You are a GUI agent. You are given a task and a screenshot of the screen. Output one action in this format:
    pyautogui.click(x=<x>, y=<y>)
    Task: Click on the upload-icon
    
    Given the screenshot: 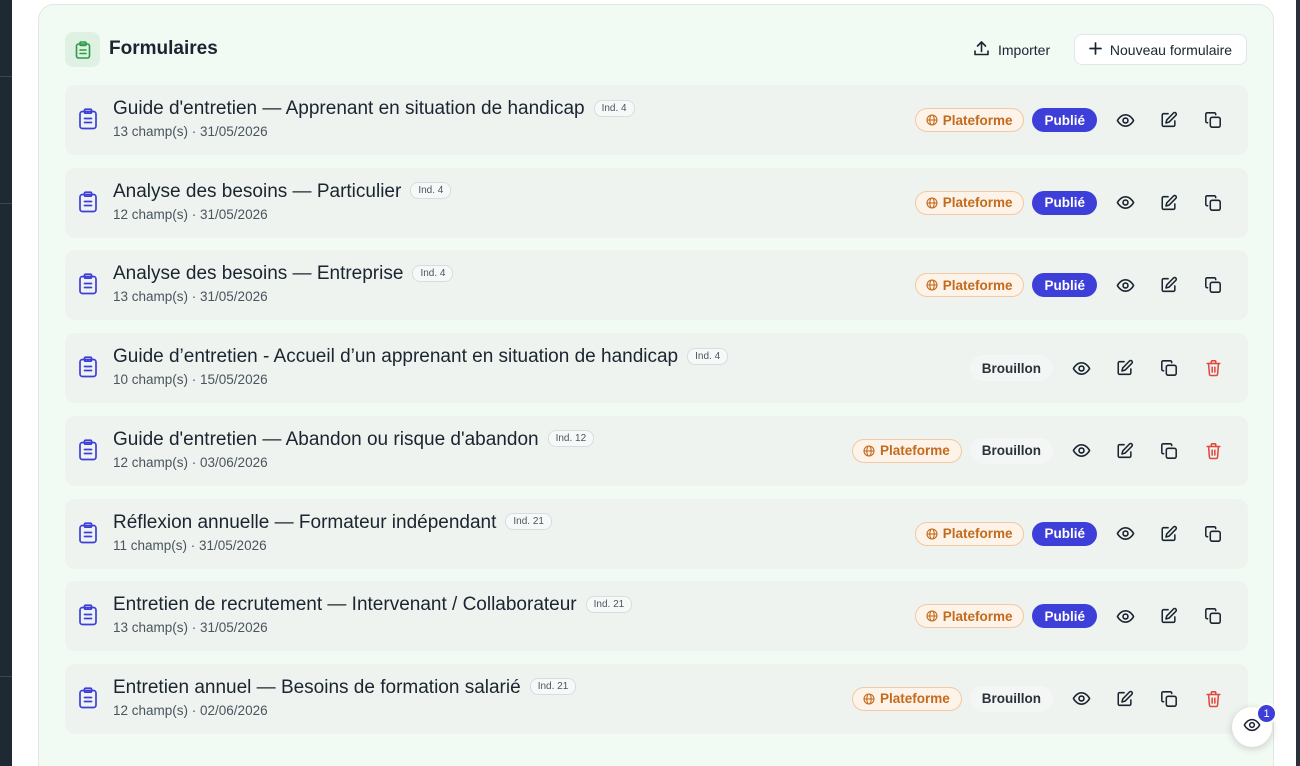 What is the action you would take?
    pyautogui.click(x=981, y=50)
    